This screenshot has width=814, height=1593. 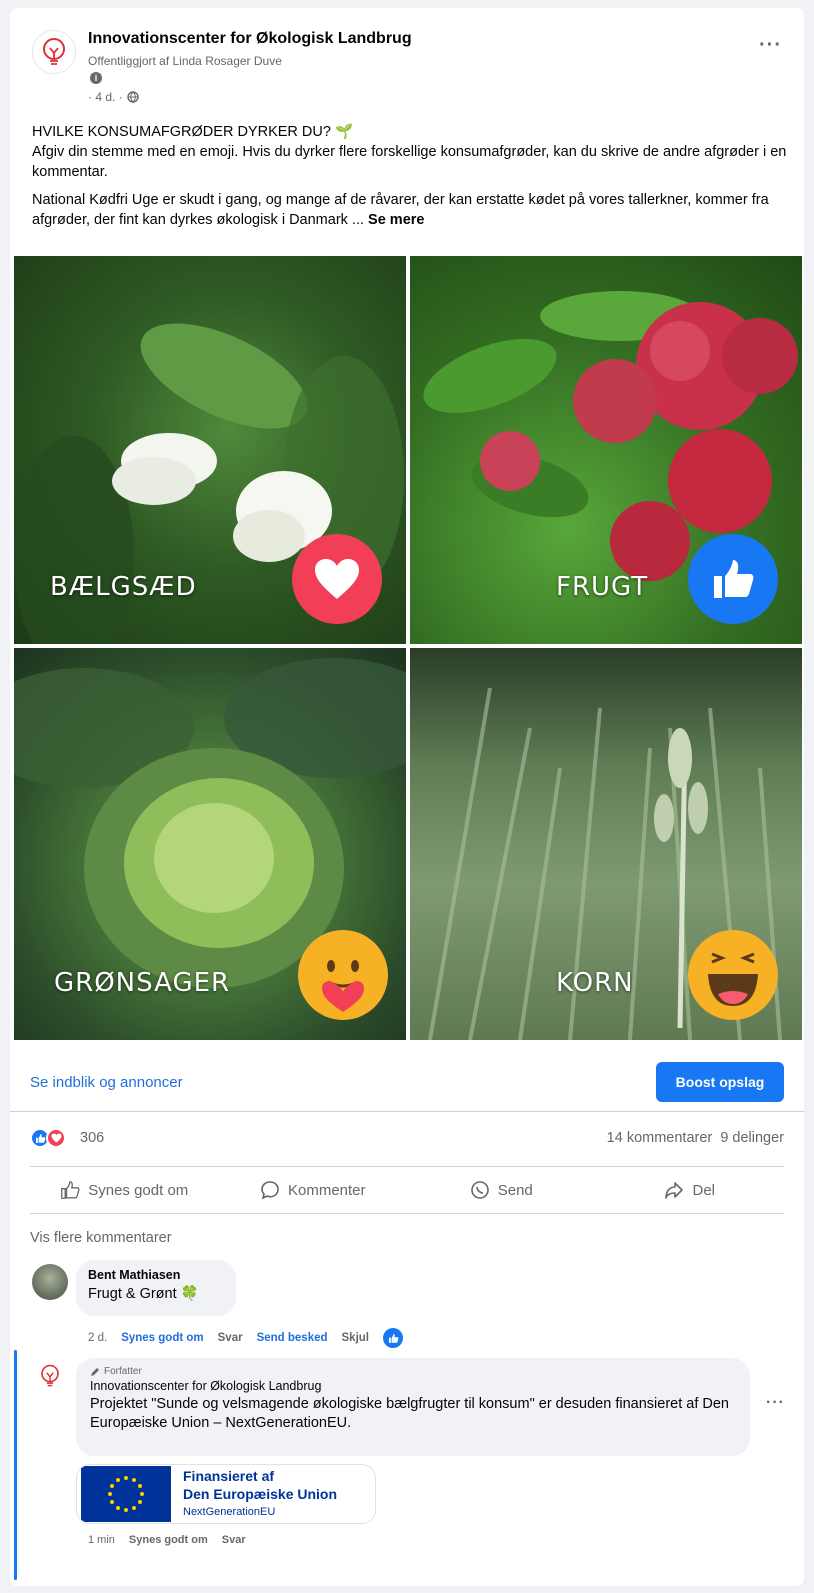 What do you see at coordinates (292, 1338) in the screenshot?
I see `send-message-button: Send besked` at bounding box center [292, 1338].